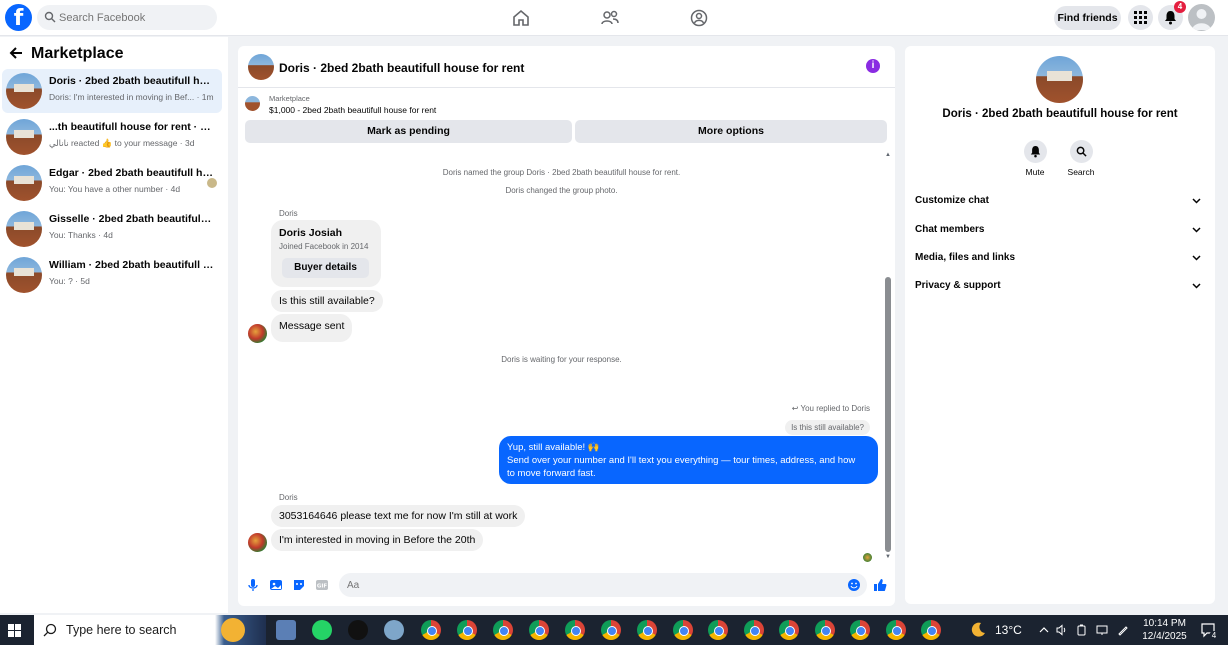 The height and width of the screenshot is (645, 1228). Describe the element at coordinates (324, 246) in the screenshot. I see `buyer-joined: Joined Facebook in 2014` at that location.